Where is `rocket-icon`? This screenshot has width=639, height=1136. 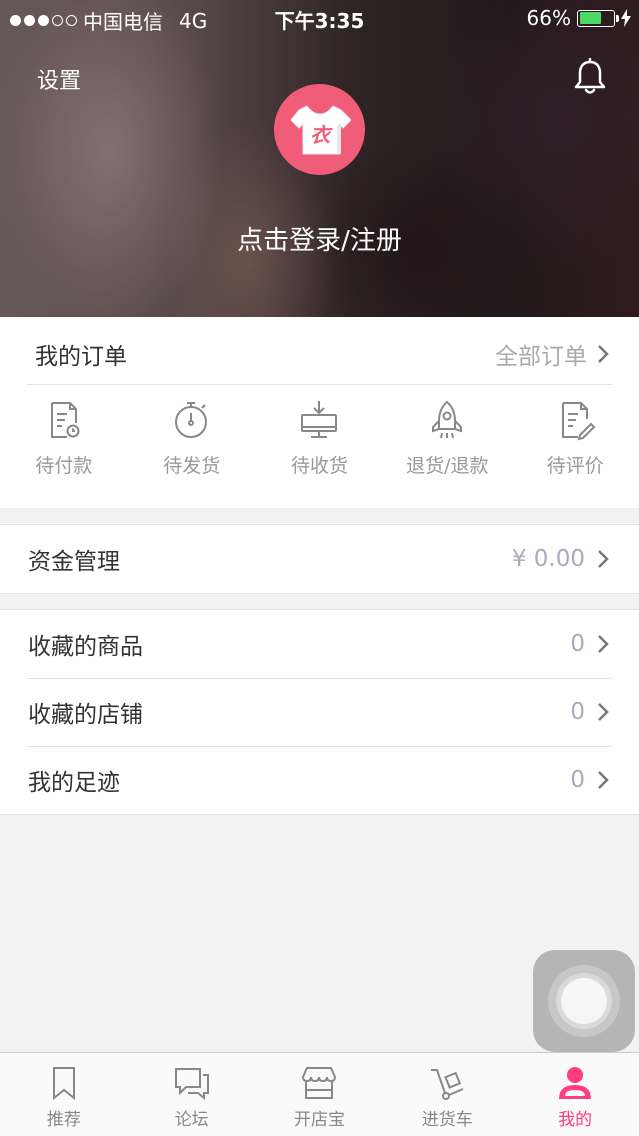
rocket-icon is located at coordinates (447, 419).